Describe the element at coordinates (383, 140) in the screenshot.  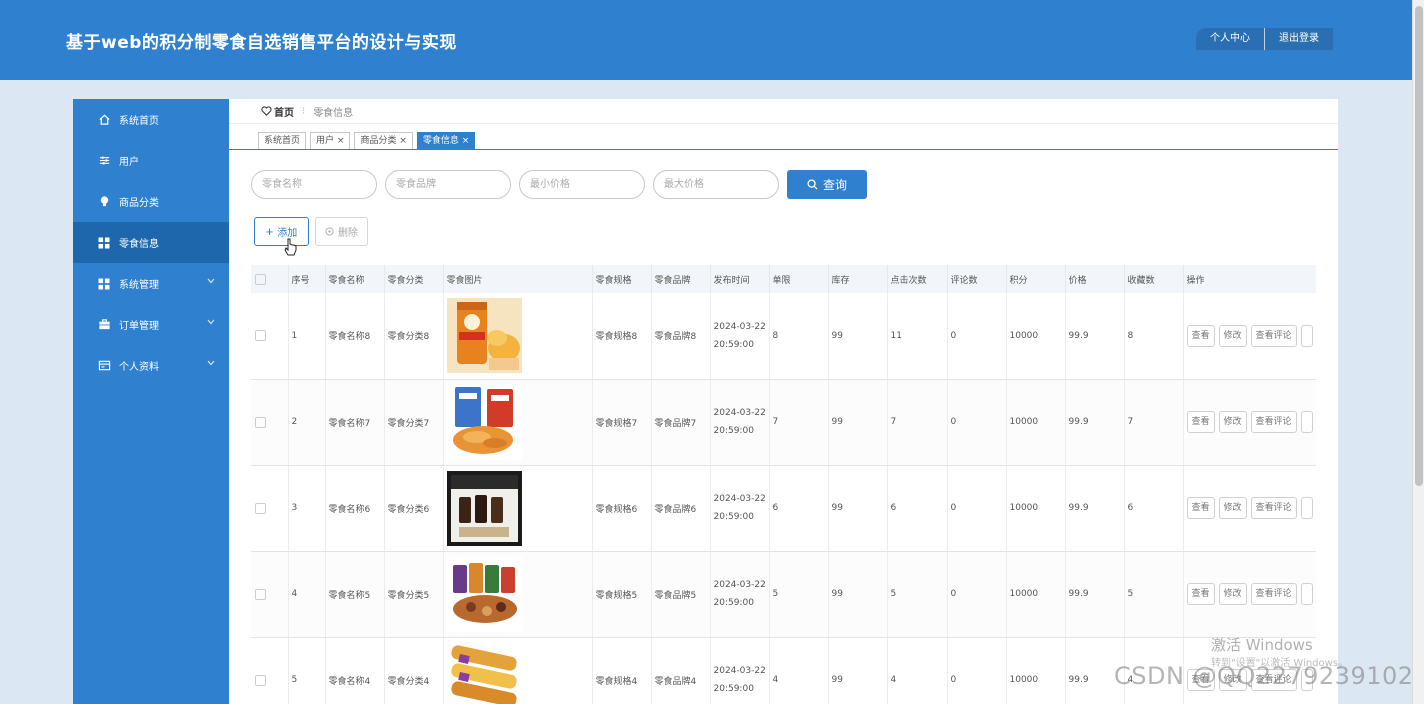
I see `tab-categories: 商品分类 ×` at that location.